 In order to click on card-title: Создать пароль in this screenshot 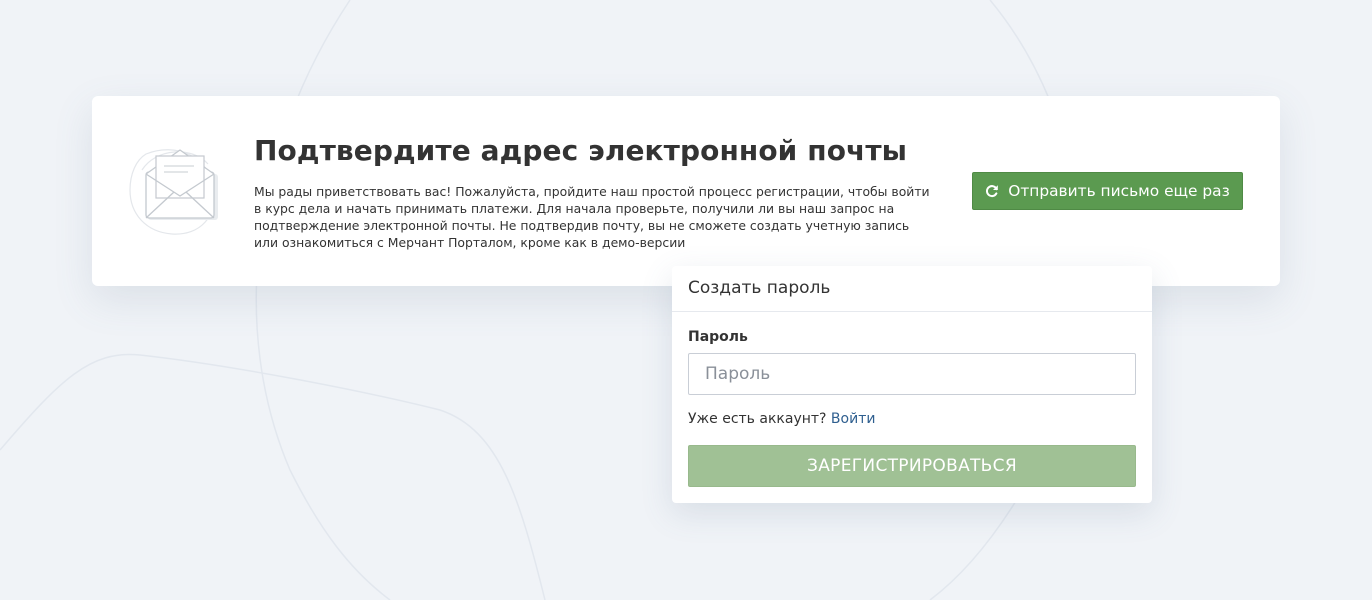, I will do `click(759, 288)`.